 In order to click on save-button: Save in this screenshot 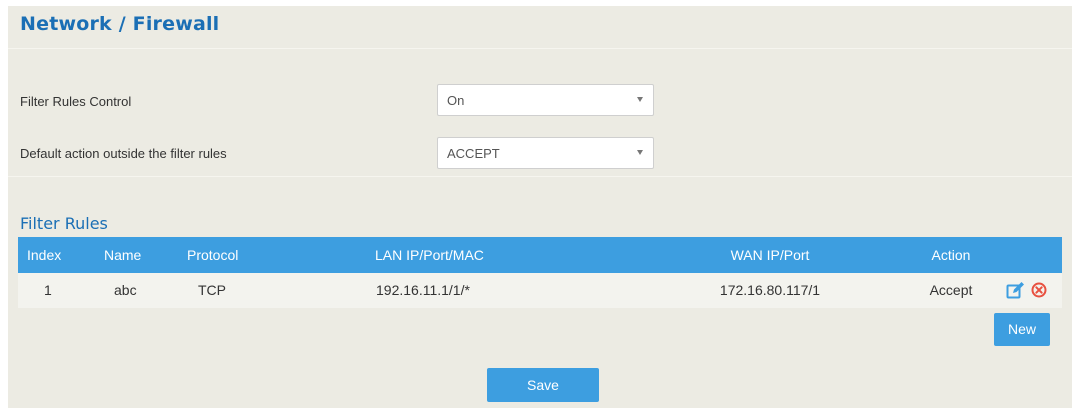, I will do `click(543, 385)`.